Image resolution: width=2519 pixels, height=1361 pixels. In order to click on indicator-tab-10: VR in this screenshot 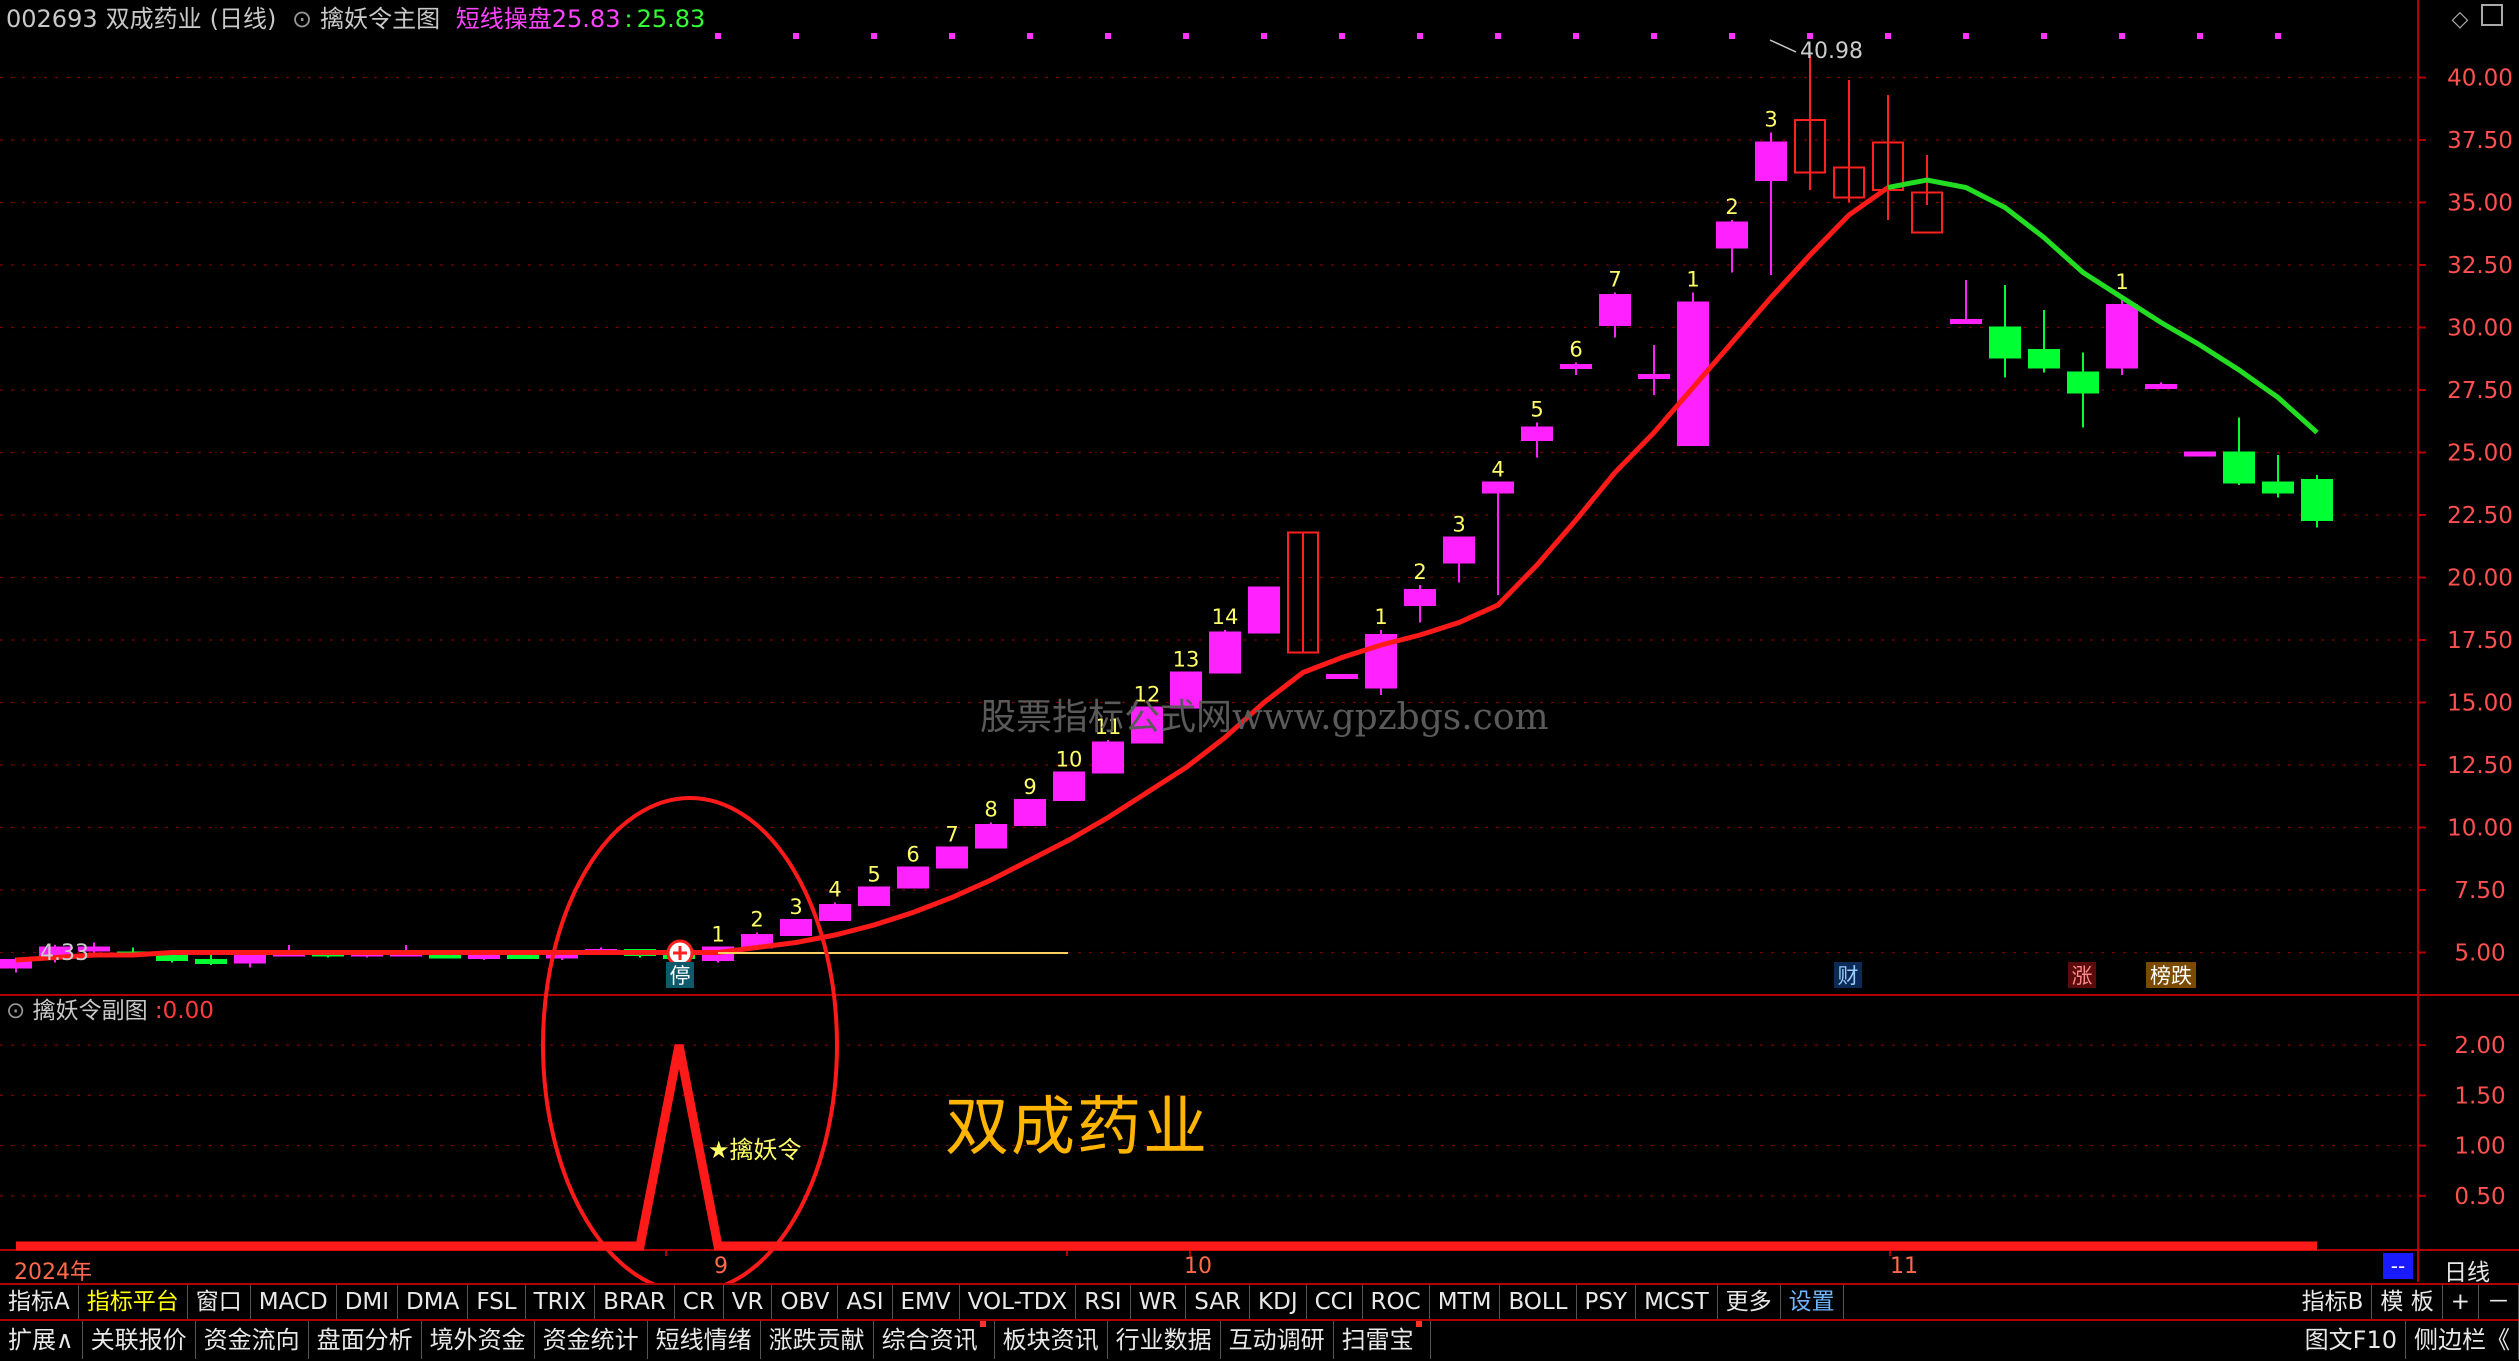, I will do `click(748, 1302)`.